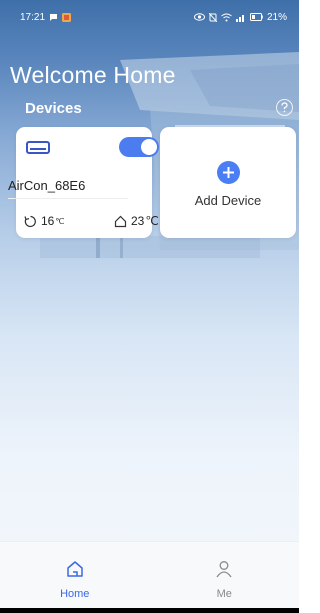  Describe the element at coordinates (47, 185) in the screenshot. I see `device-name: AirCon_68E6` at that location.